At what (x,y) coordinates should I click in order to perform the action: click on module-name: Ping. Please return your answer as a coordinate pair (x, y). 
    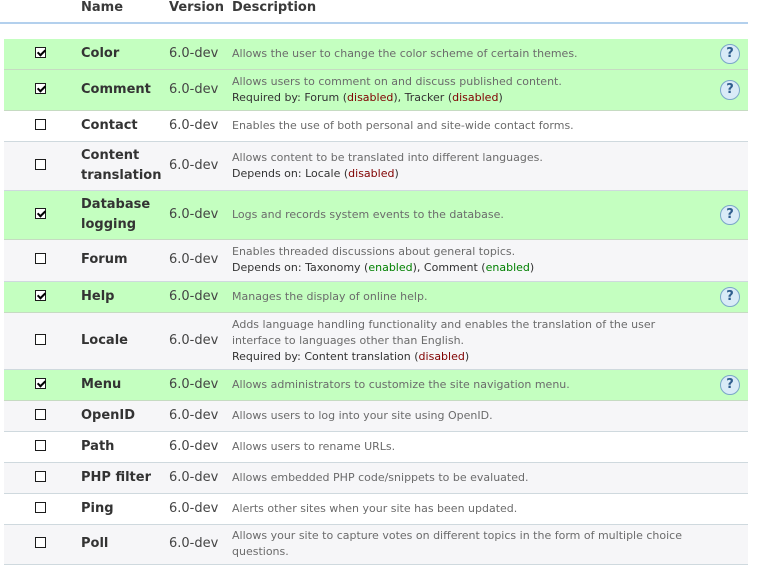
    Looking at the image, I should click on (97, 509).